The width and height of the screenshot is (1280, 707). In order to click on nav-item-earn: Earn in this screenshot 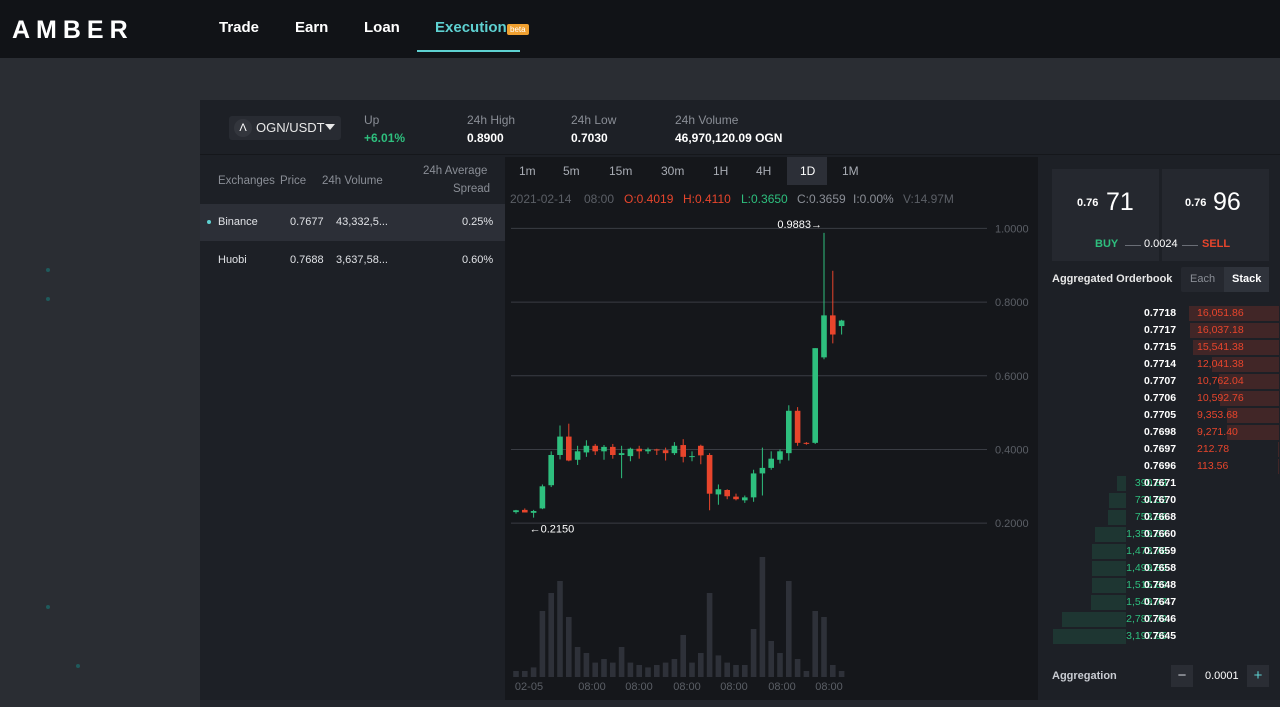, I will do `click(311, 27)`.